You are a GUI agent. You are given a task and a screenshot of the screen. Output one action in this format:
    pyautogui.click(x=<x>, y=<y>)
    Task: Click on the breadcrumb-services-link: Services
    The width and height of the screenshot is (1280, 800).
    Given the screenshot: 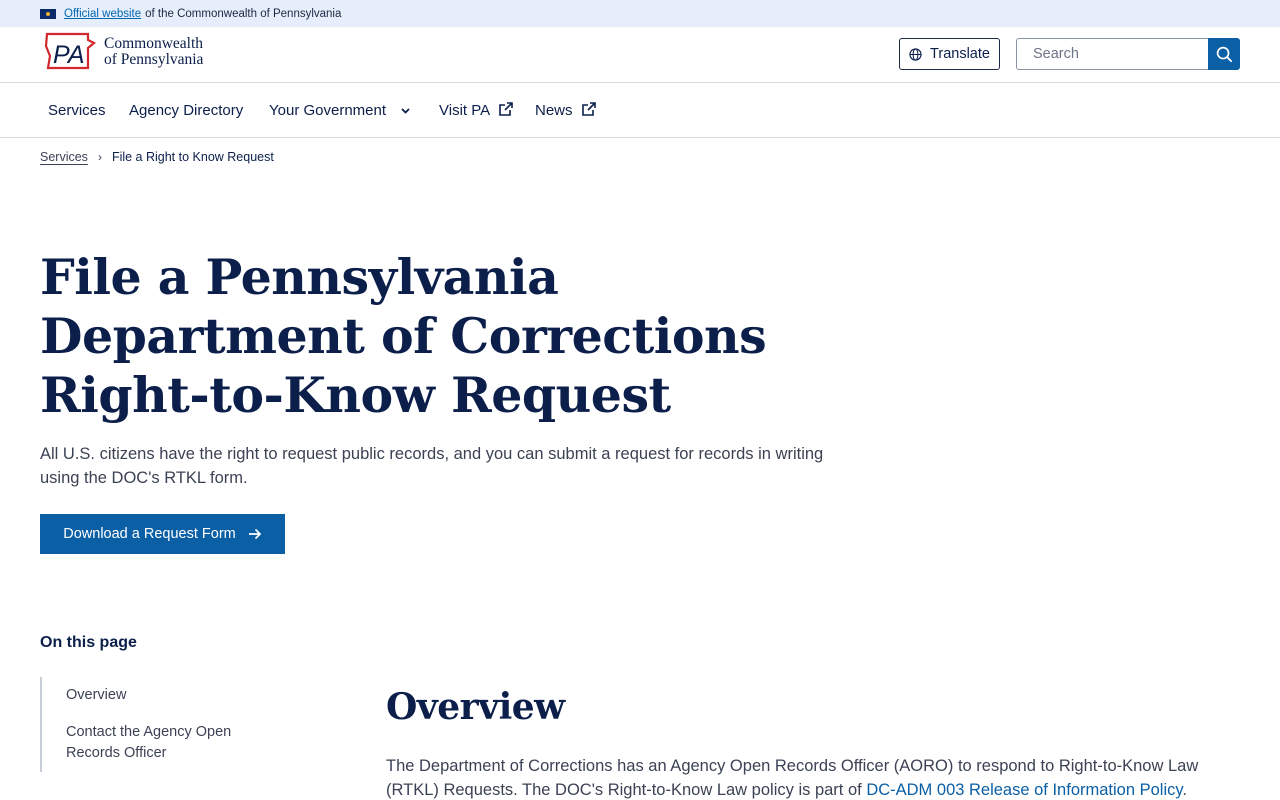 What is the action you would take?
    pyautogui.click(x=64, y=157)
    